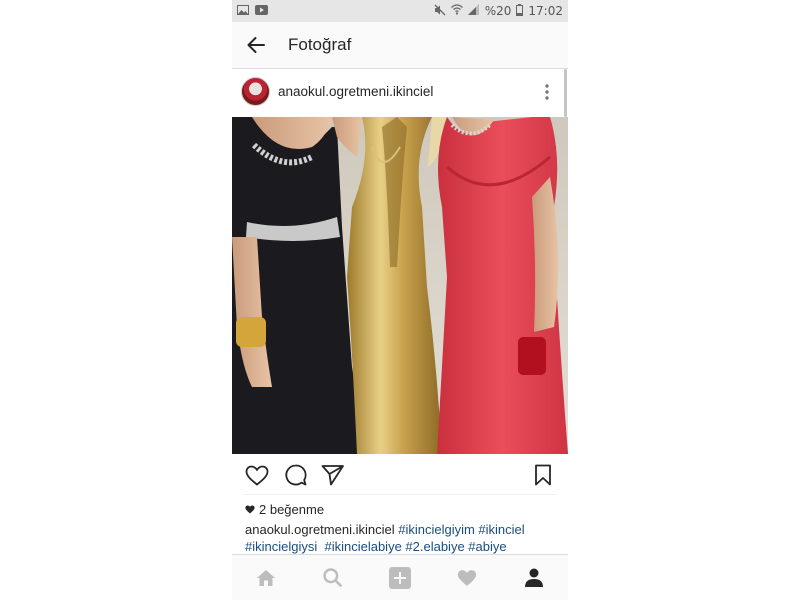 The image size is (800, 600). I want to click on battery-icon, so click(520, 11).